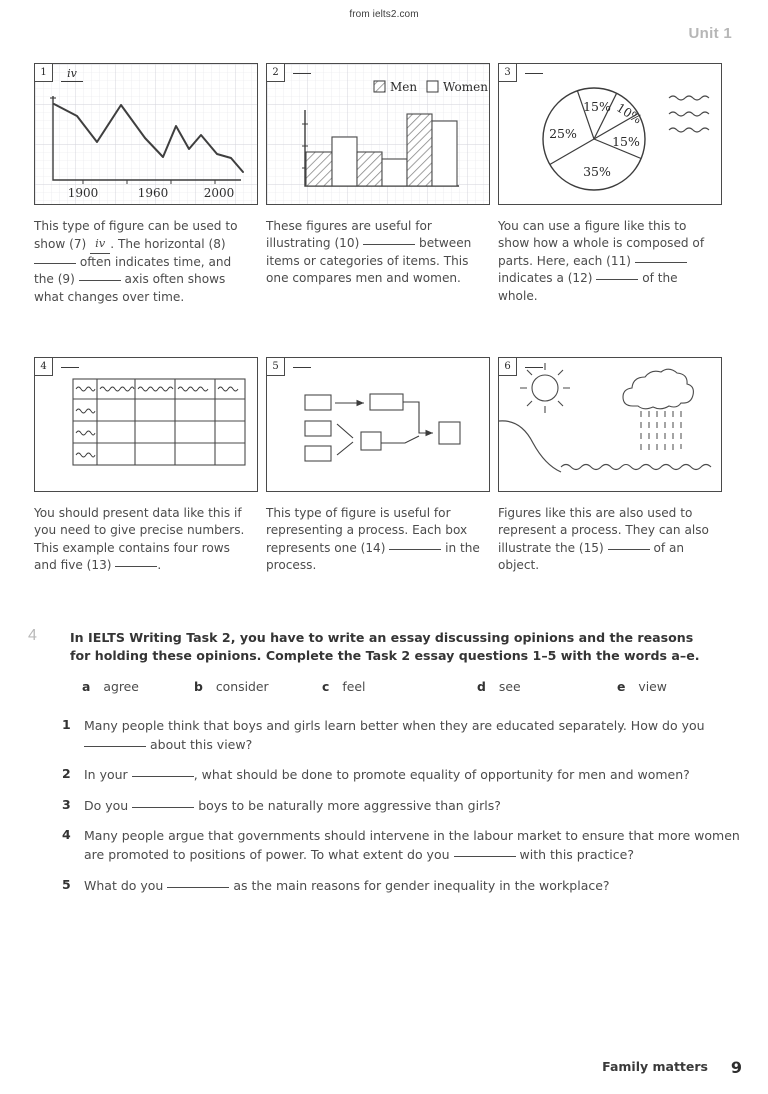 This screenshot has height=1094, width=768. What do you see at coordinates (484, 856) in the screenshot?
I see `question-4-blank` at bounding box center [484, 856].